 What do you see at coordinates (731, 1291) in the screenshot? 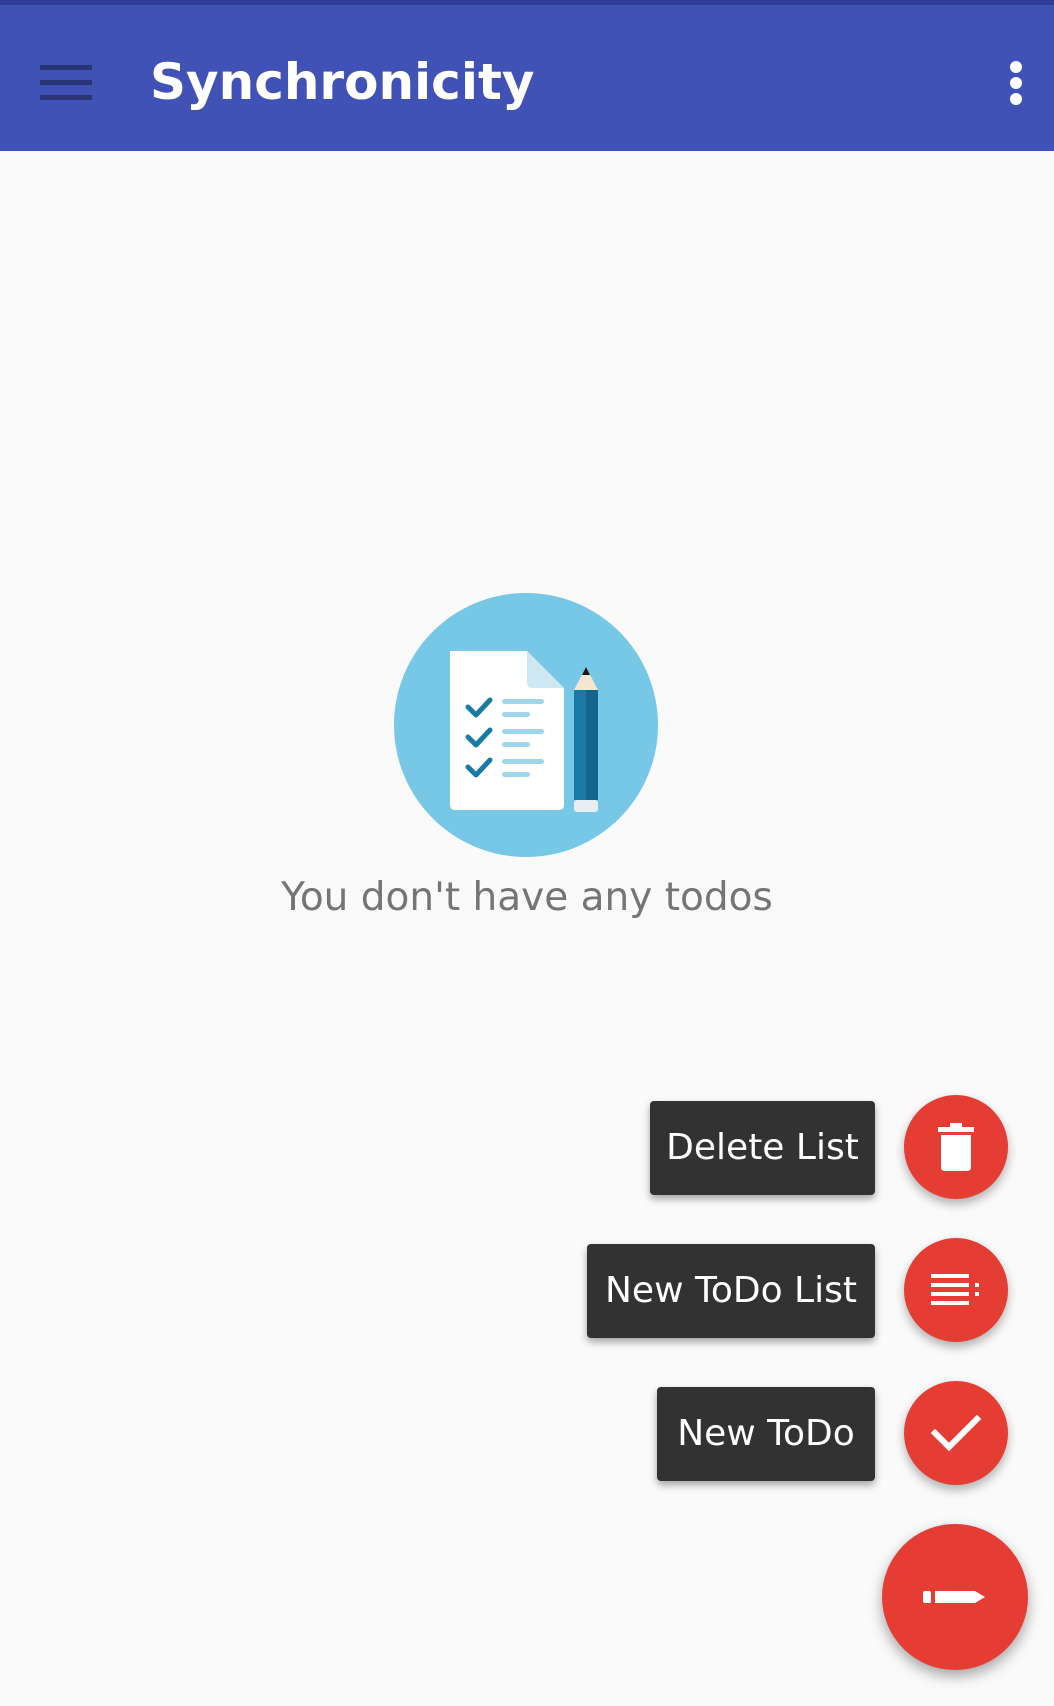
I see `new-todo-list-label: New ToDo List` at bounding box center [731, 1291].